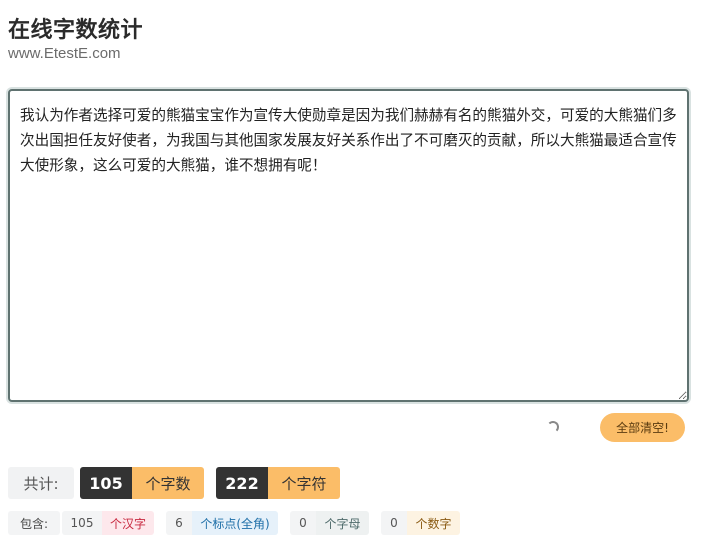  I want to click on letter-count-unit: 个字母, so click(342, 523).